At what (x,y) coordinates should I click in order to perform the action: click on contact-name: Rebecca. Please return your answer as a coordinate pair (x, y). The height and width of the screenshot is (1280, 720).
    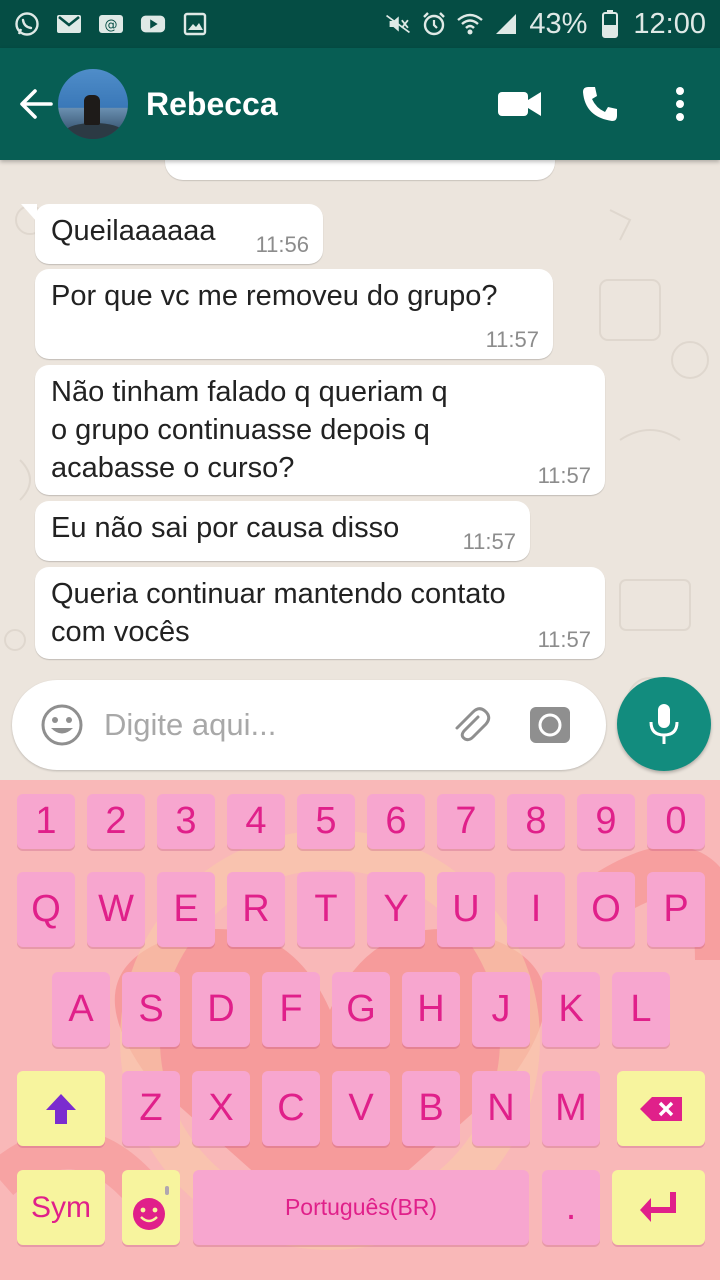
    Looking at the image, I should click on (212, 104).